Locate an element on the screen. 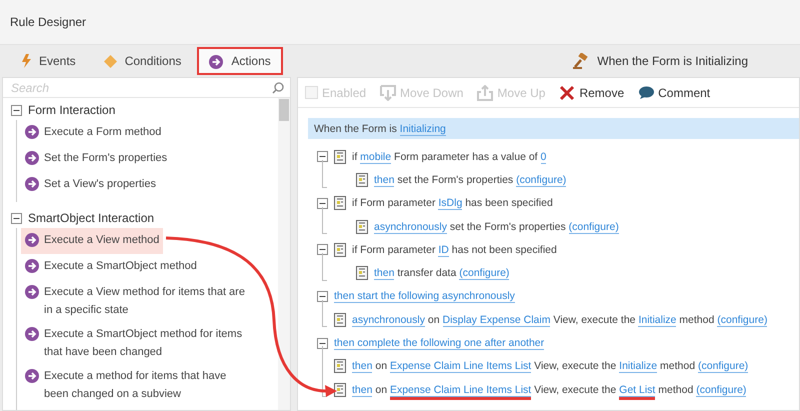  tree-item: Execute a method for items that have been changed on a subview is located at coordinates (139, 385).